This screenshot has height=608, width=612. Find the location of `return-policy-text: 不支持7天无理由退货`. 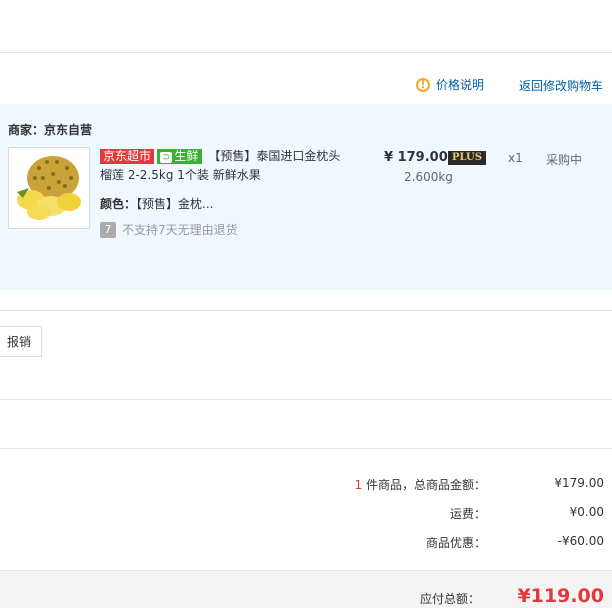

return-policy-text: 不支持7天无理由退货 is located at coordinates (180, 230).